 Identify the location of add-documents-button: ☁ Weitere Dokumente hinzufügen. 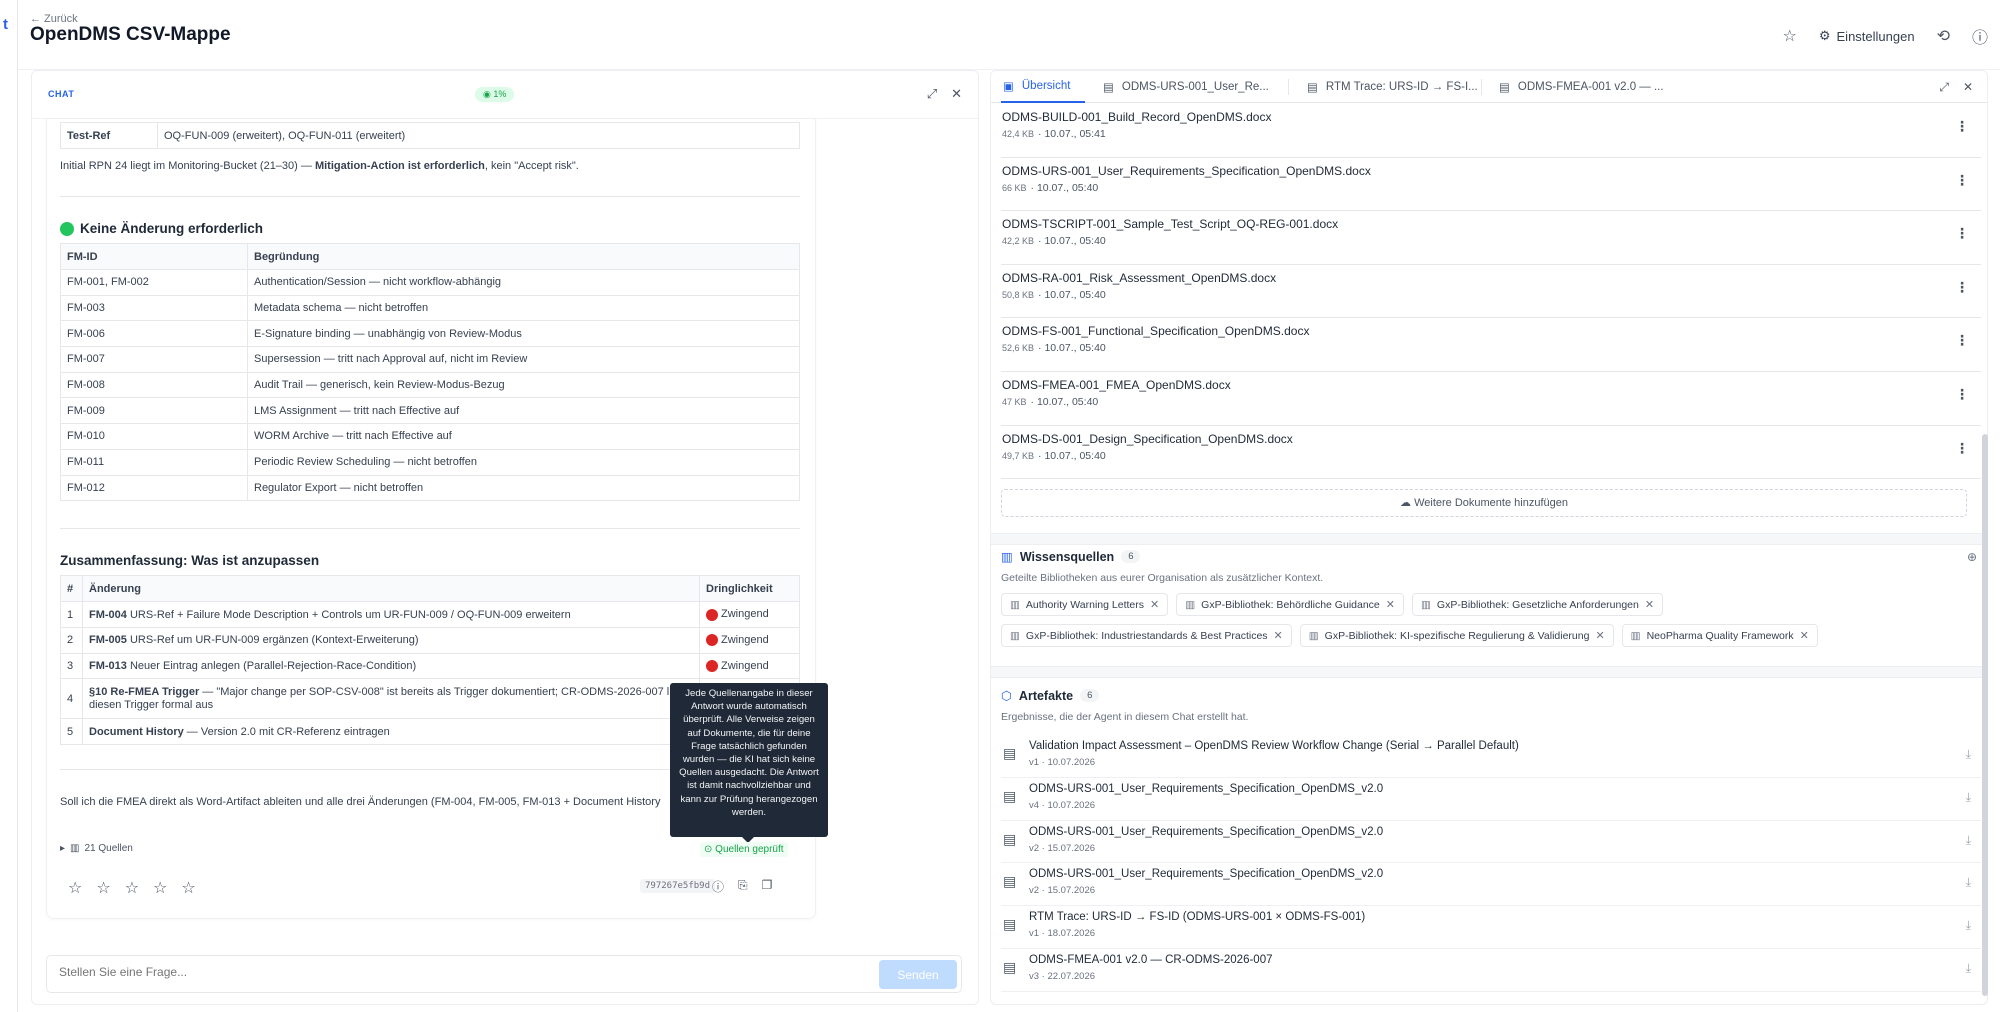
(1484, 503).